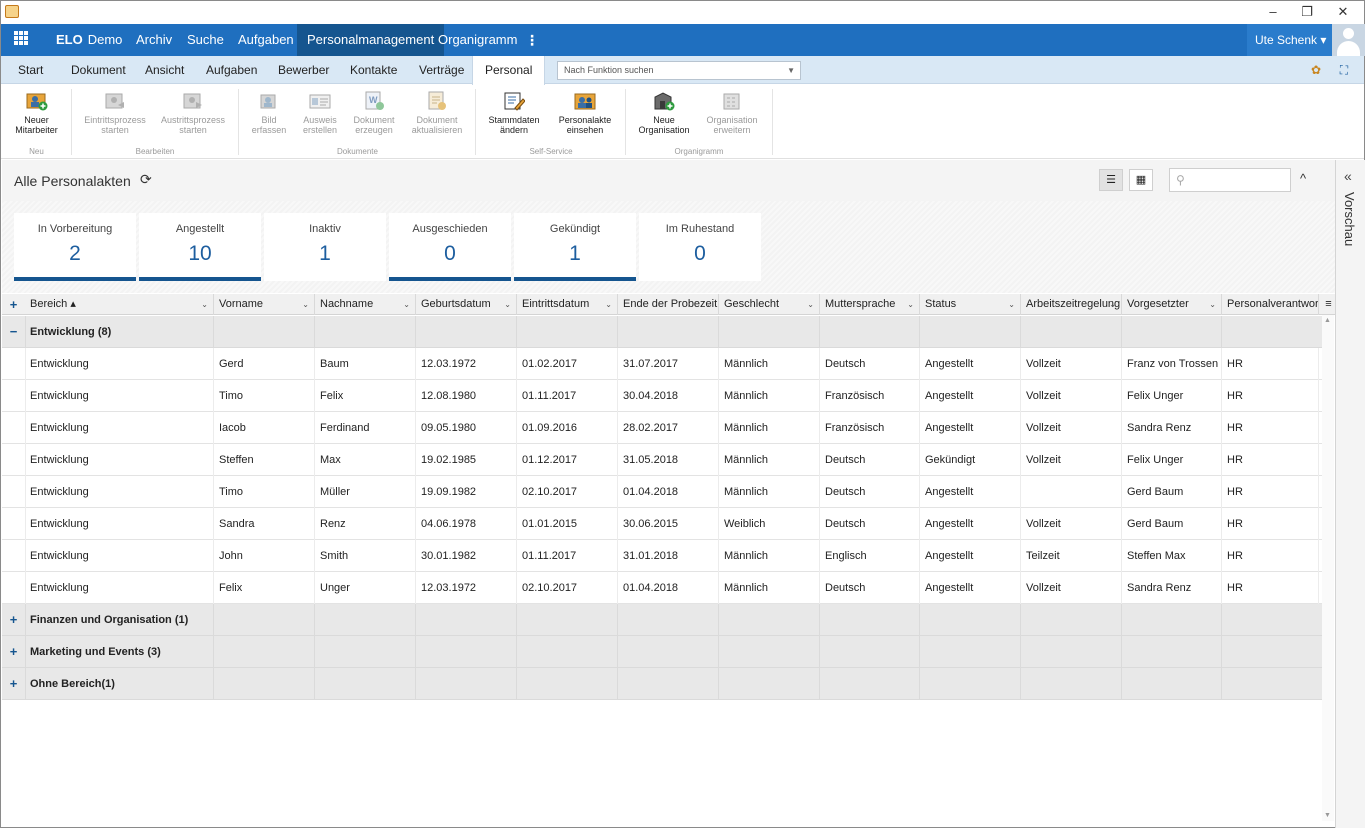  I want to click on table-cell: 02.10.2017, so click(567, 492).